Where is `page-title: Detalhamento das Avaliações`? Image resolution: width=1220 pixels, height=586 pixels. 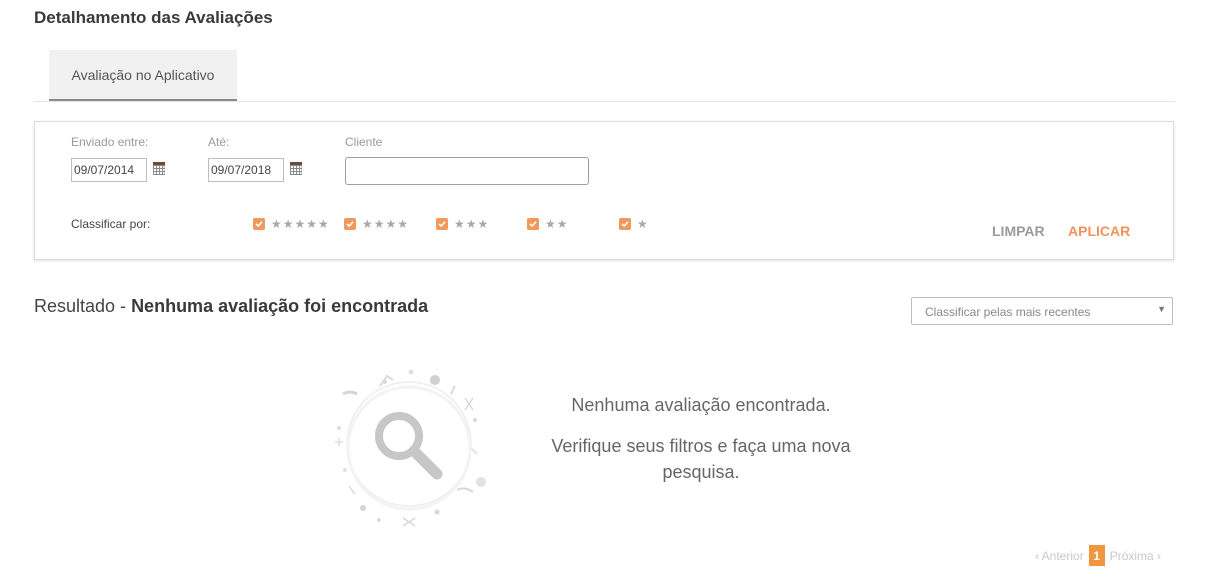
page-title: Detalhamento das Avaliações is located at coordinates (153, 17).